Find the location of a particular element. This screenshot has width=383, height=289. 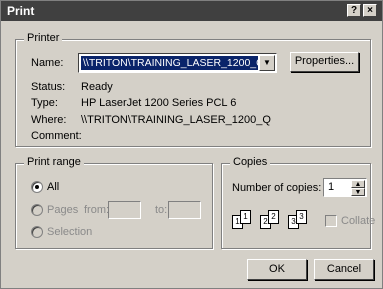

printer-name-label: Name: is located at coordinates (47, 63).